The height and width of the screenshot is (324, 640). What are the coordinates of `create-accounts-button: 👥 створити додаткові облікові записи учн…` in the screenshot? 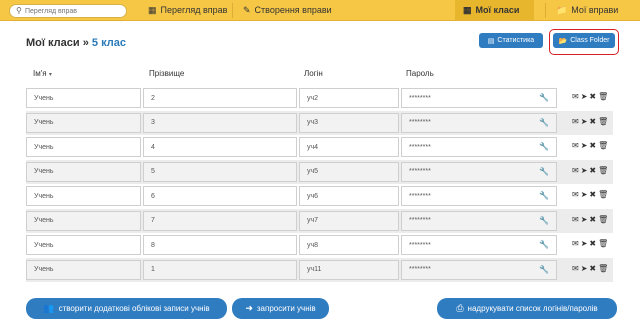 It's located at (126, 308).